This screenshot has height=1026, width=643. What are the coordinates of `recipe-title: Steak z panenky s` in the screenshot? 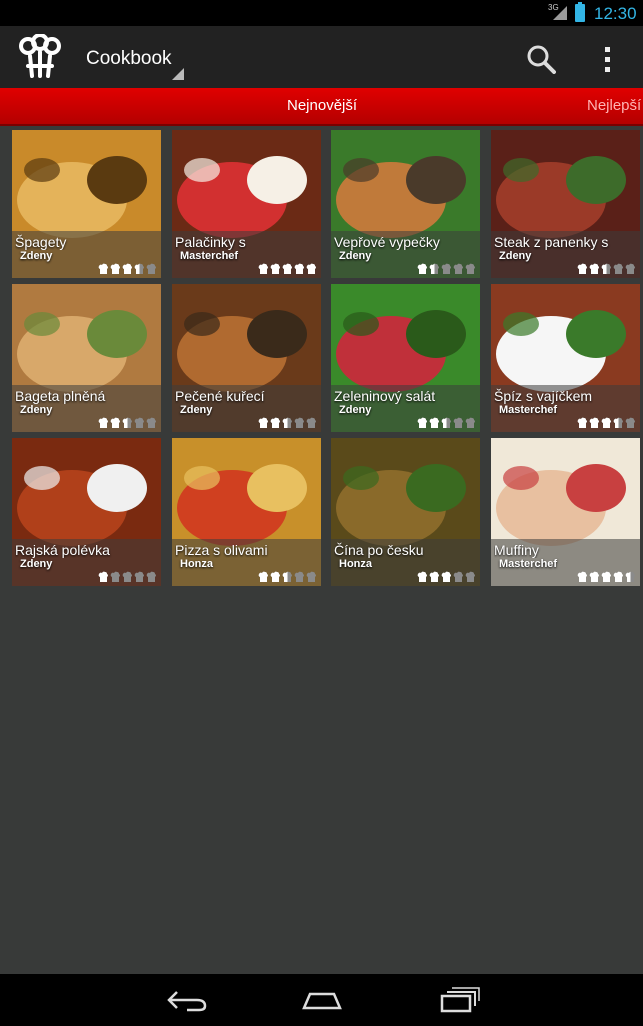 It's located at (551, 242).